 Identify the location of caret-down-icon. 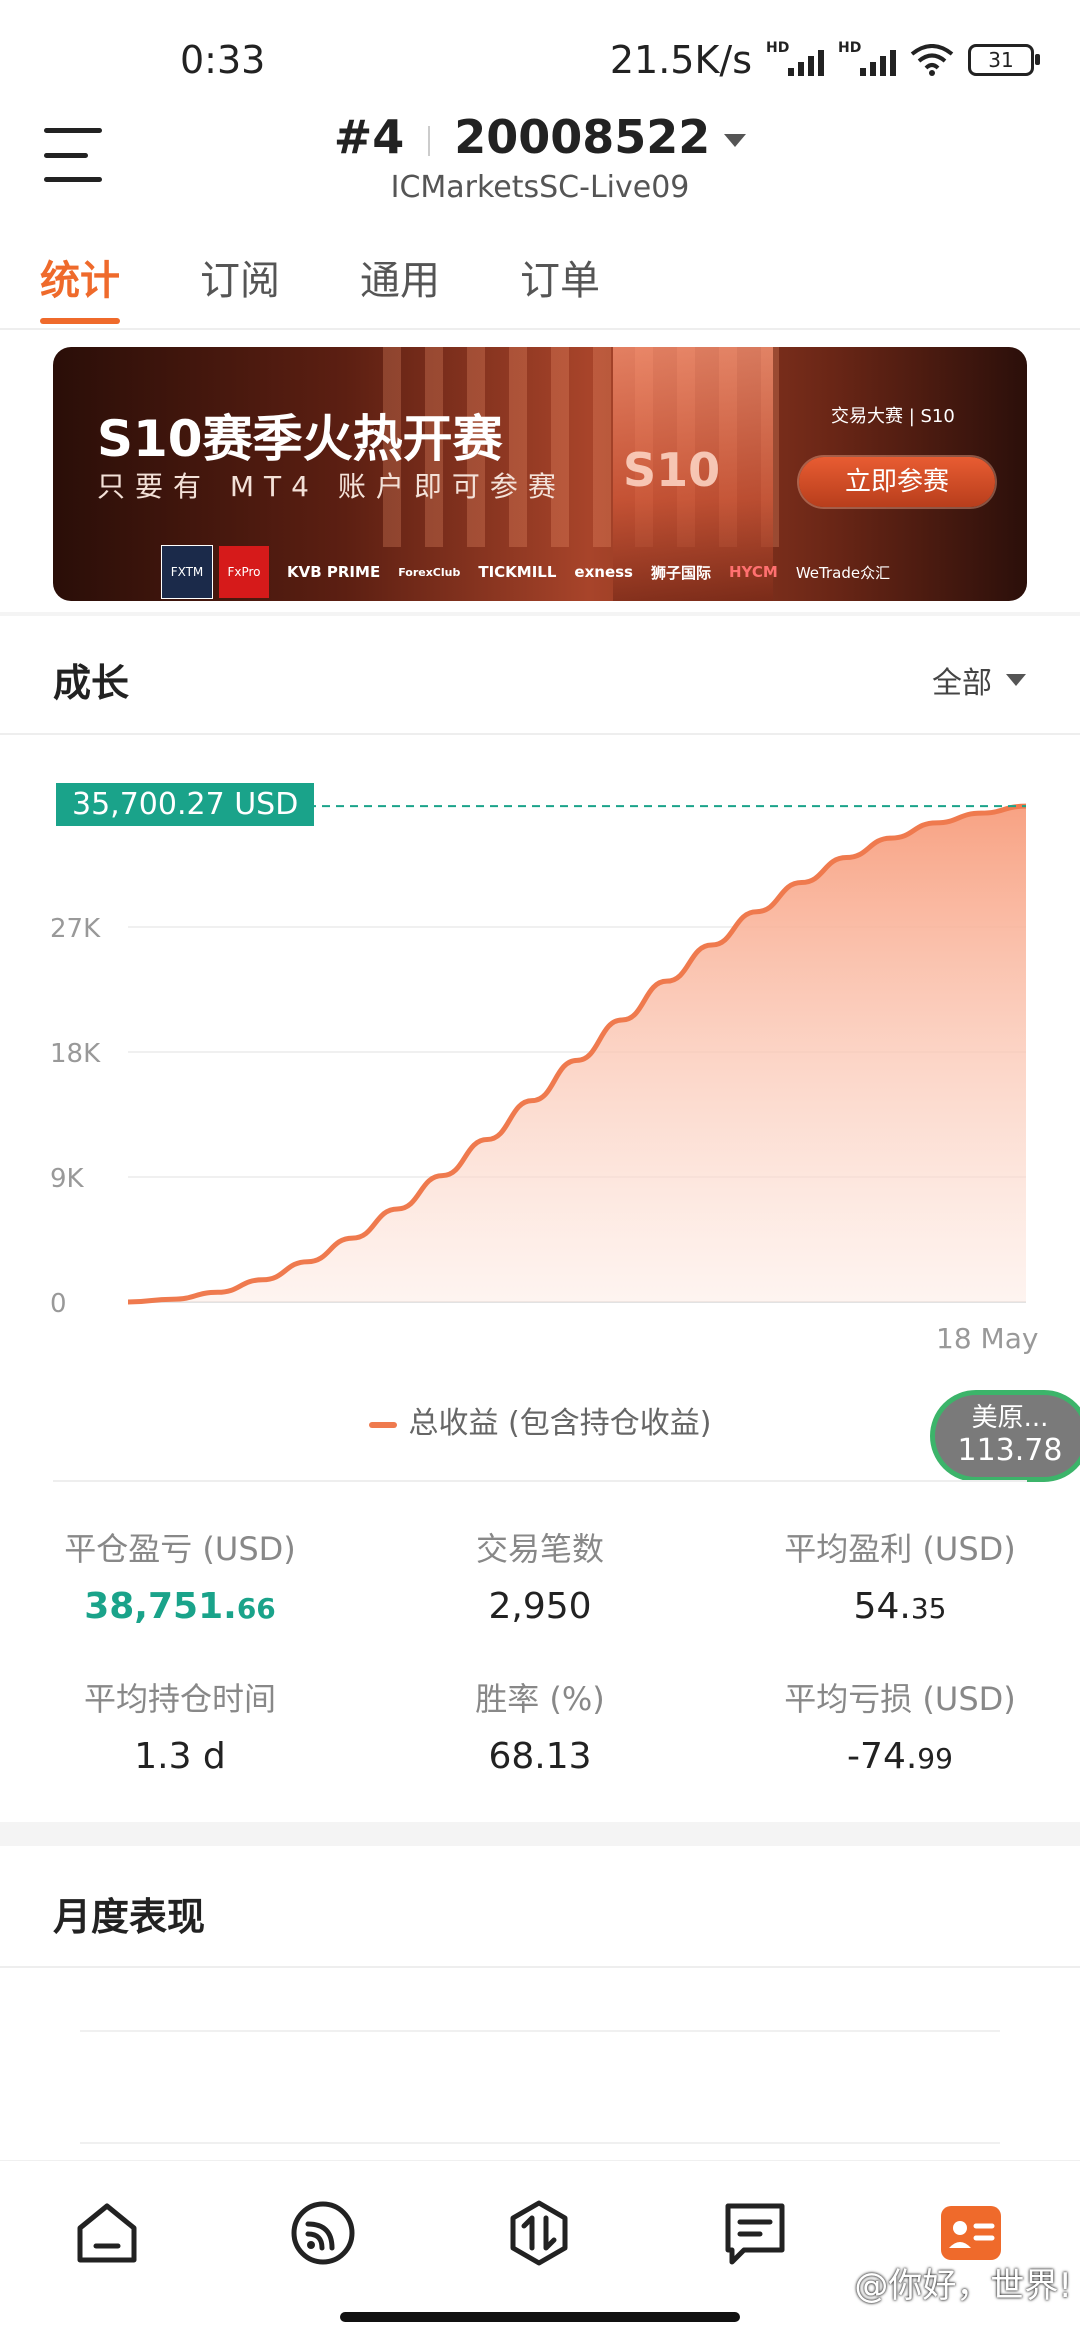
(1016, 680).